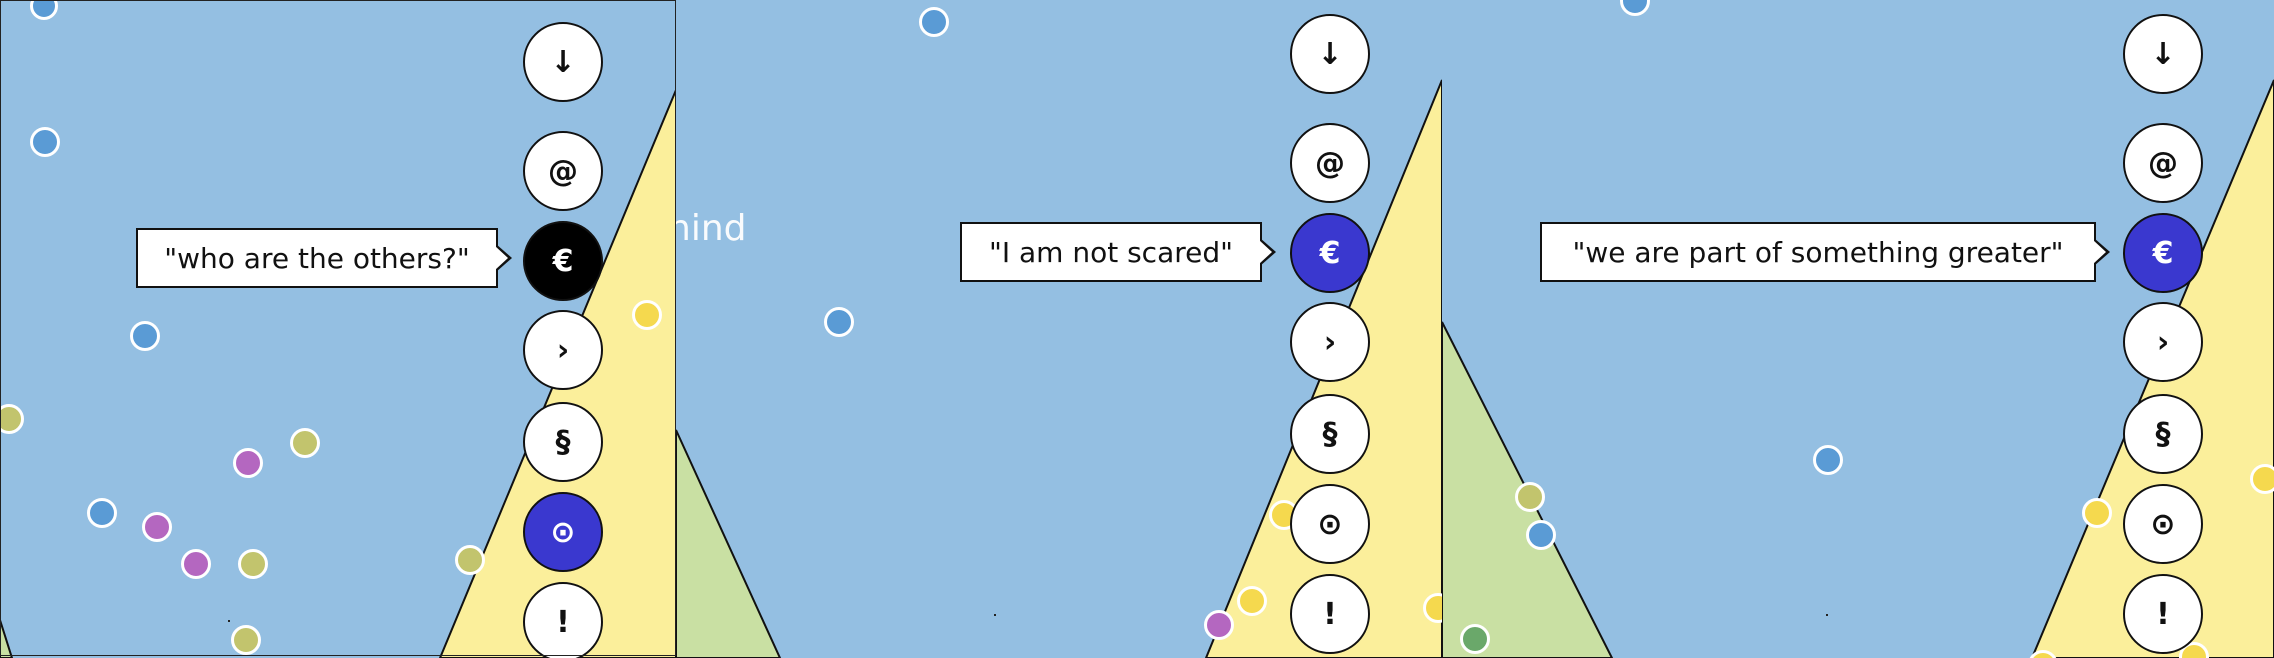  I want to click on tooltip: "who are the others?", so click(317, 258).